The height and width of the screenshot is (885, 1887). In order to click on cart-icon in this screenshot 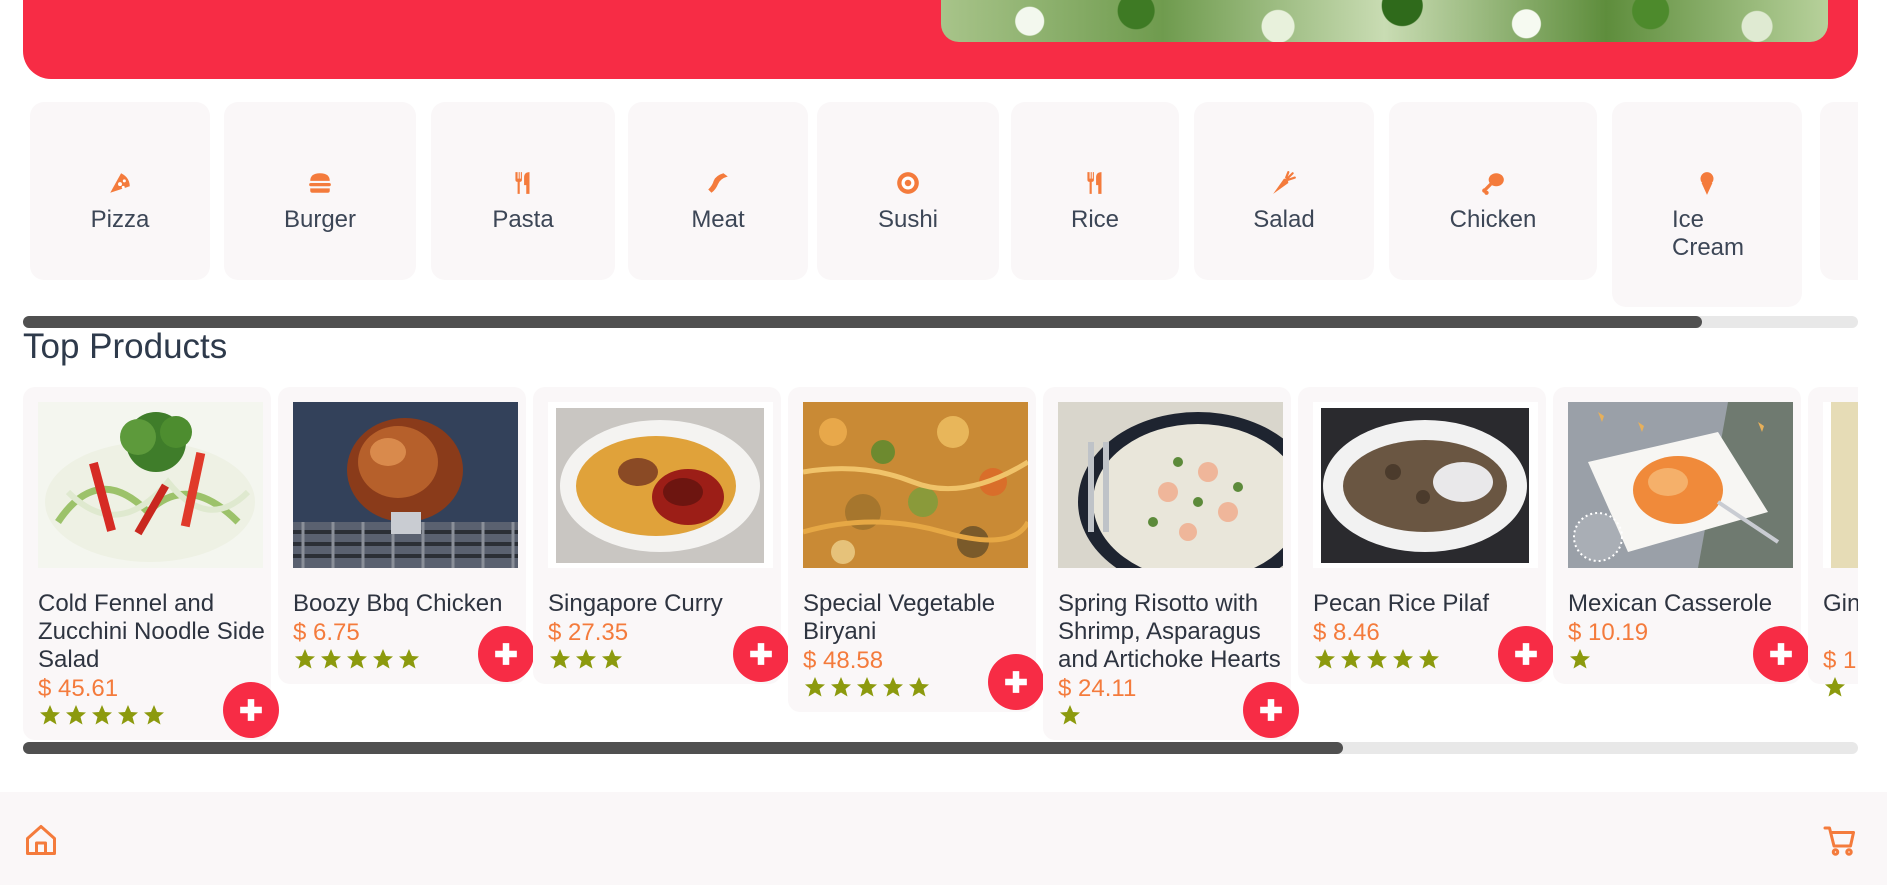, I will do `click(1839, 841)`.